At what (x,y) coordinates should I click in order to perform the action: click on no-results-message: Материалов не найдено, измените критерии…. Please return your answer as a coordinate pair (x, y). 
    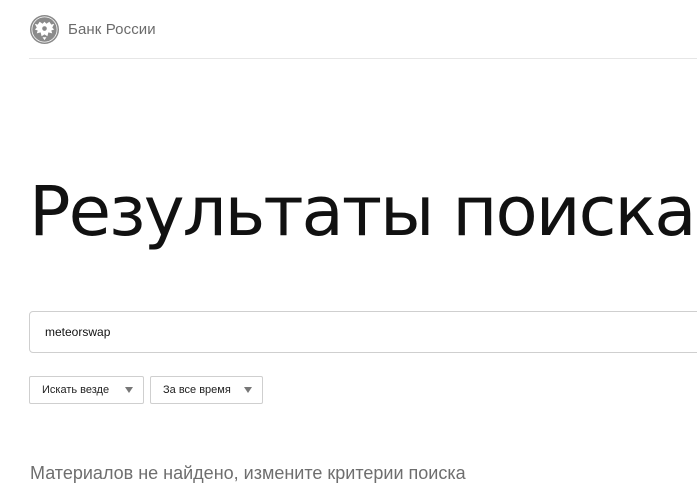
    Looking at the image, I should click on (248, 473).